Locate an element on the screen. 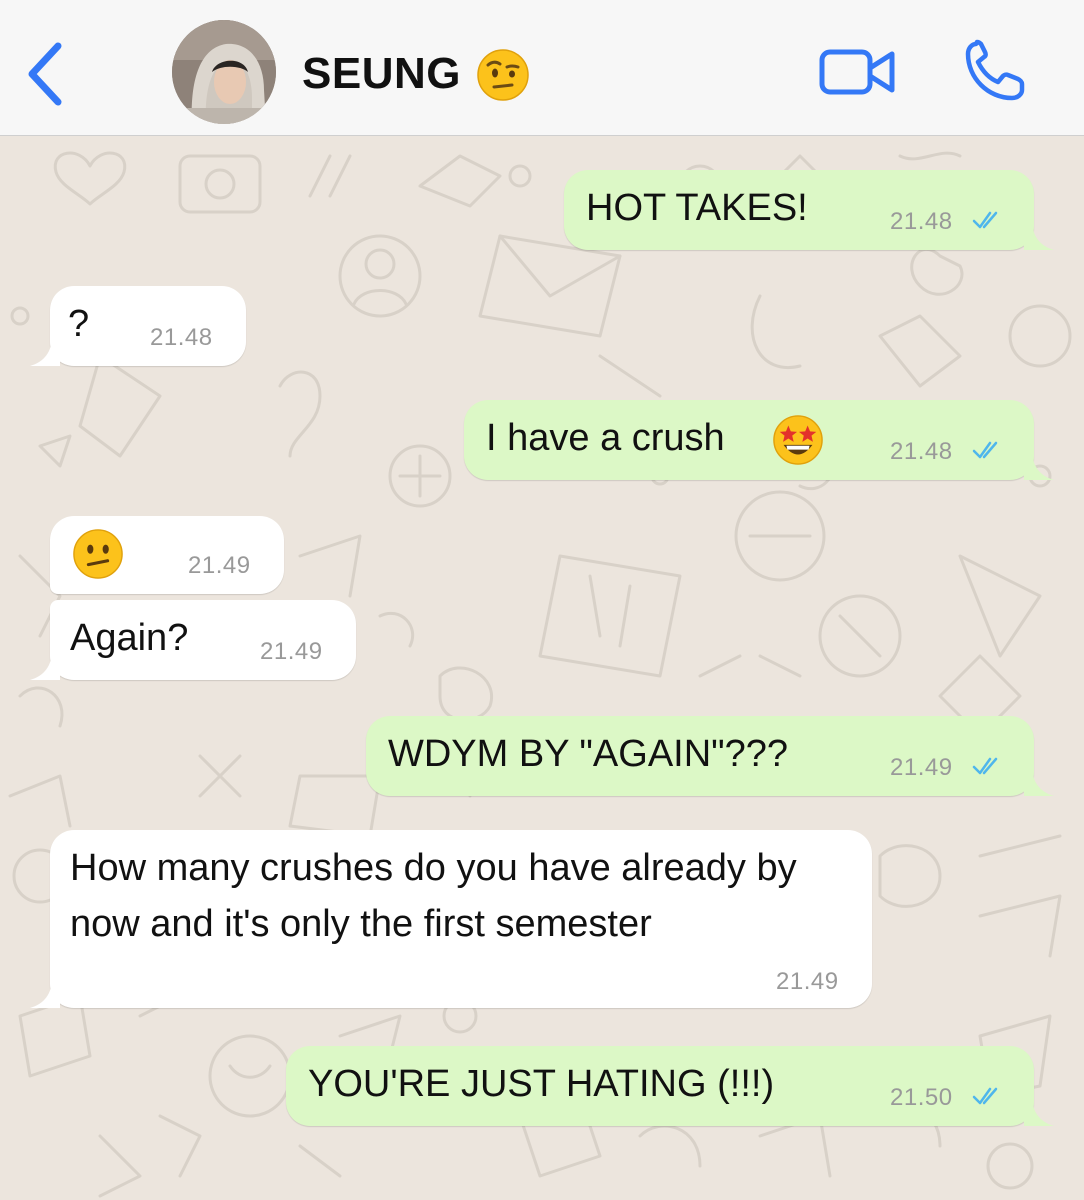  message-outgoing: I have a crush 21.48 is located at coordinates (759, 440).